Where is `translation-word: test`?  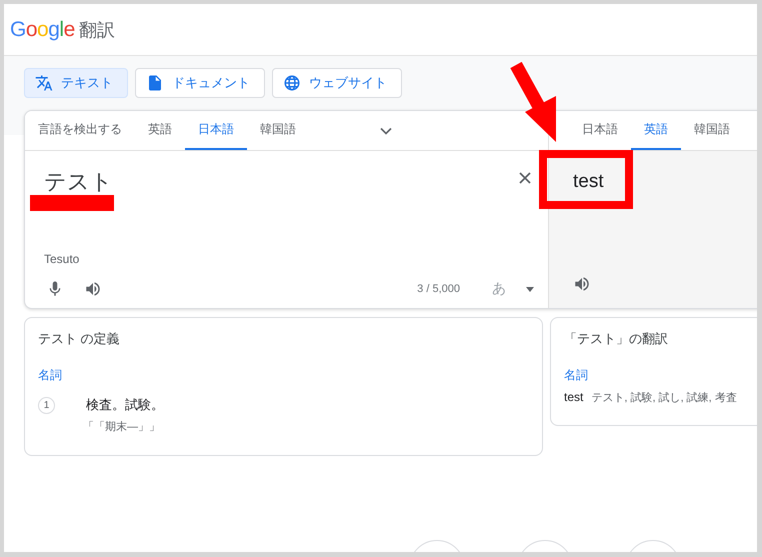
translation-word: test is located at coordinates (574, 397).